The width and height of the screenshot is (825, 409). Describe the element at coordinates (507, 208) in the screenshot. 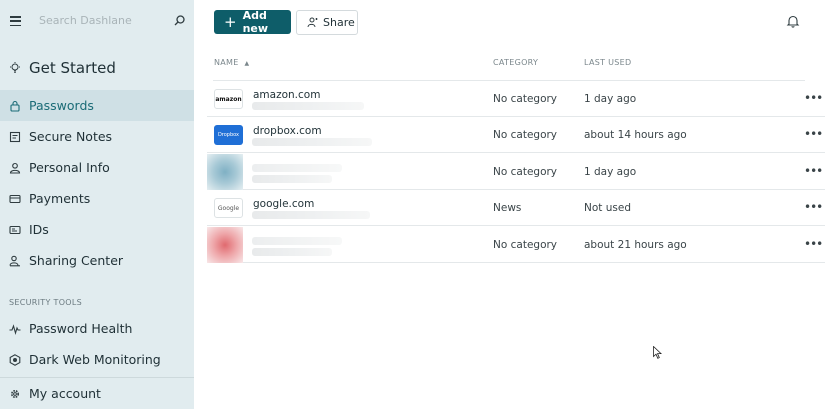

I see `item-category: News` at that location.